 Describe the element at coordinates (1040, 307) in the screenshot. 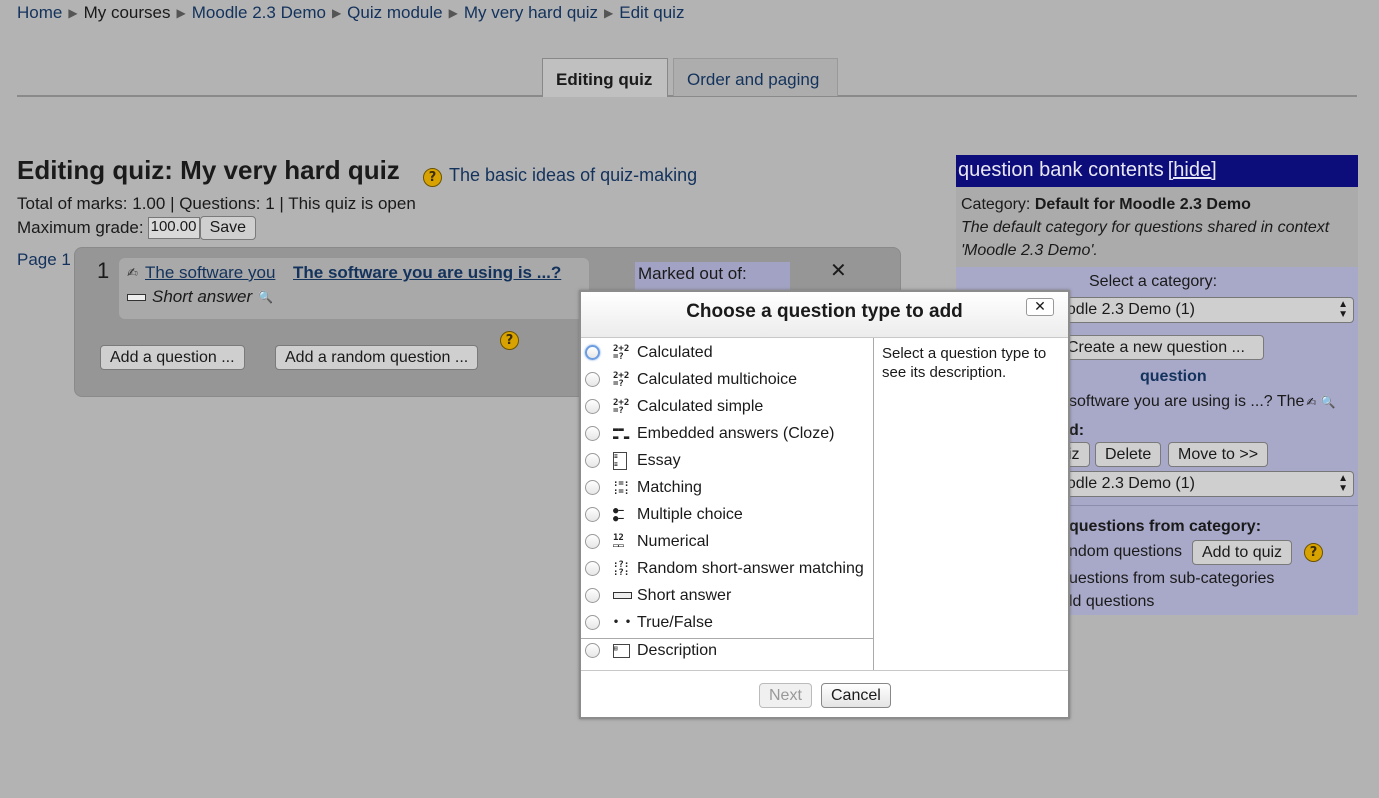

I see `close-icon: ✕` at that location.